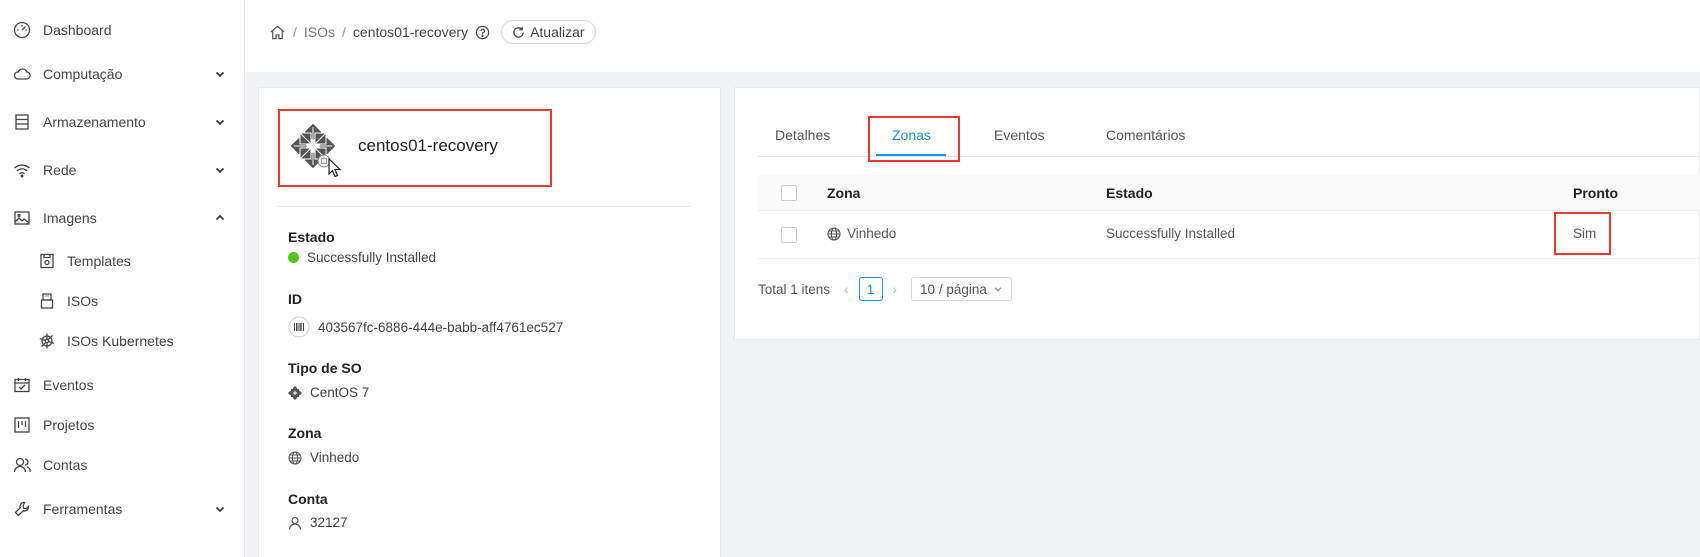 This screenshot has width=1700, height=557. What do you see at coordinates (220, 218) in the screenshot?
I see `chevron-up-icon` at bounding box center [220, 218].